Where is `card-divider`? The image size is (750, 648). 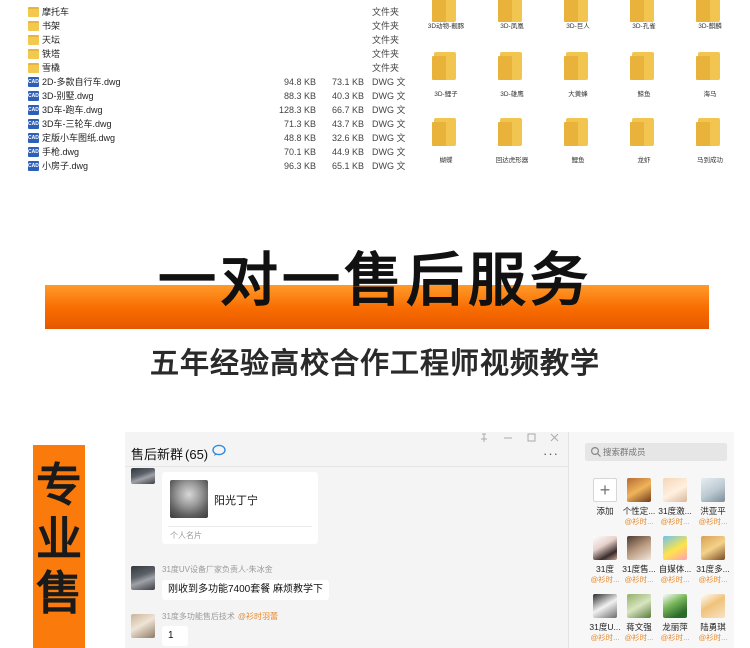
card-divider is located at coordinates (240, 526).